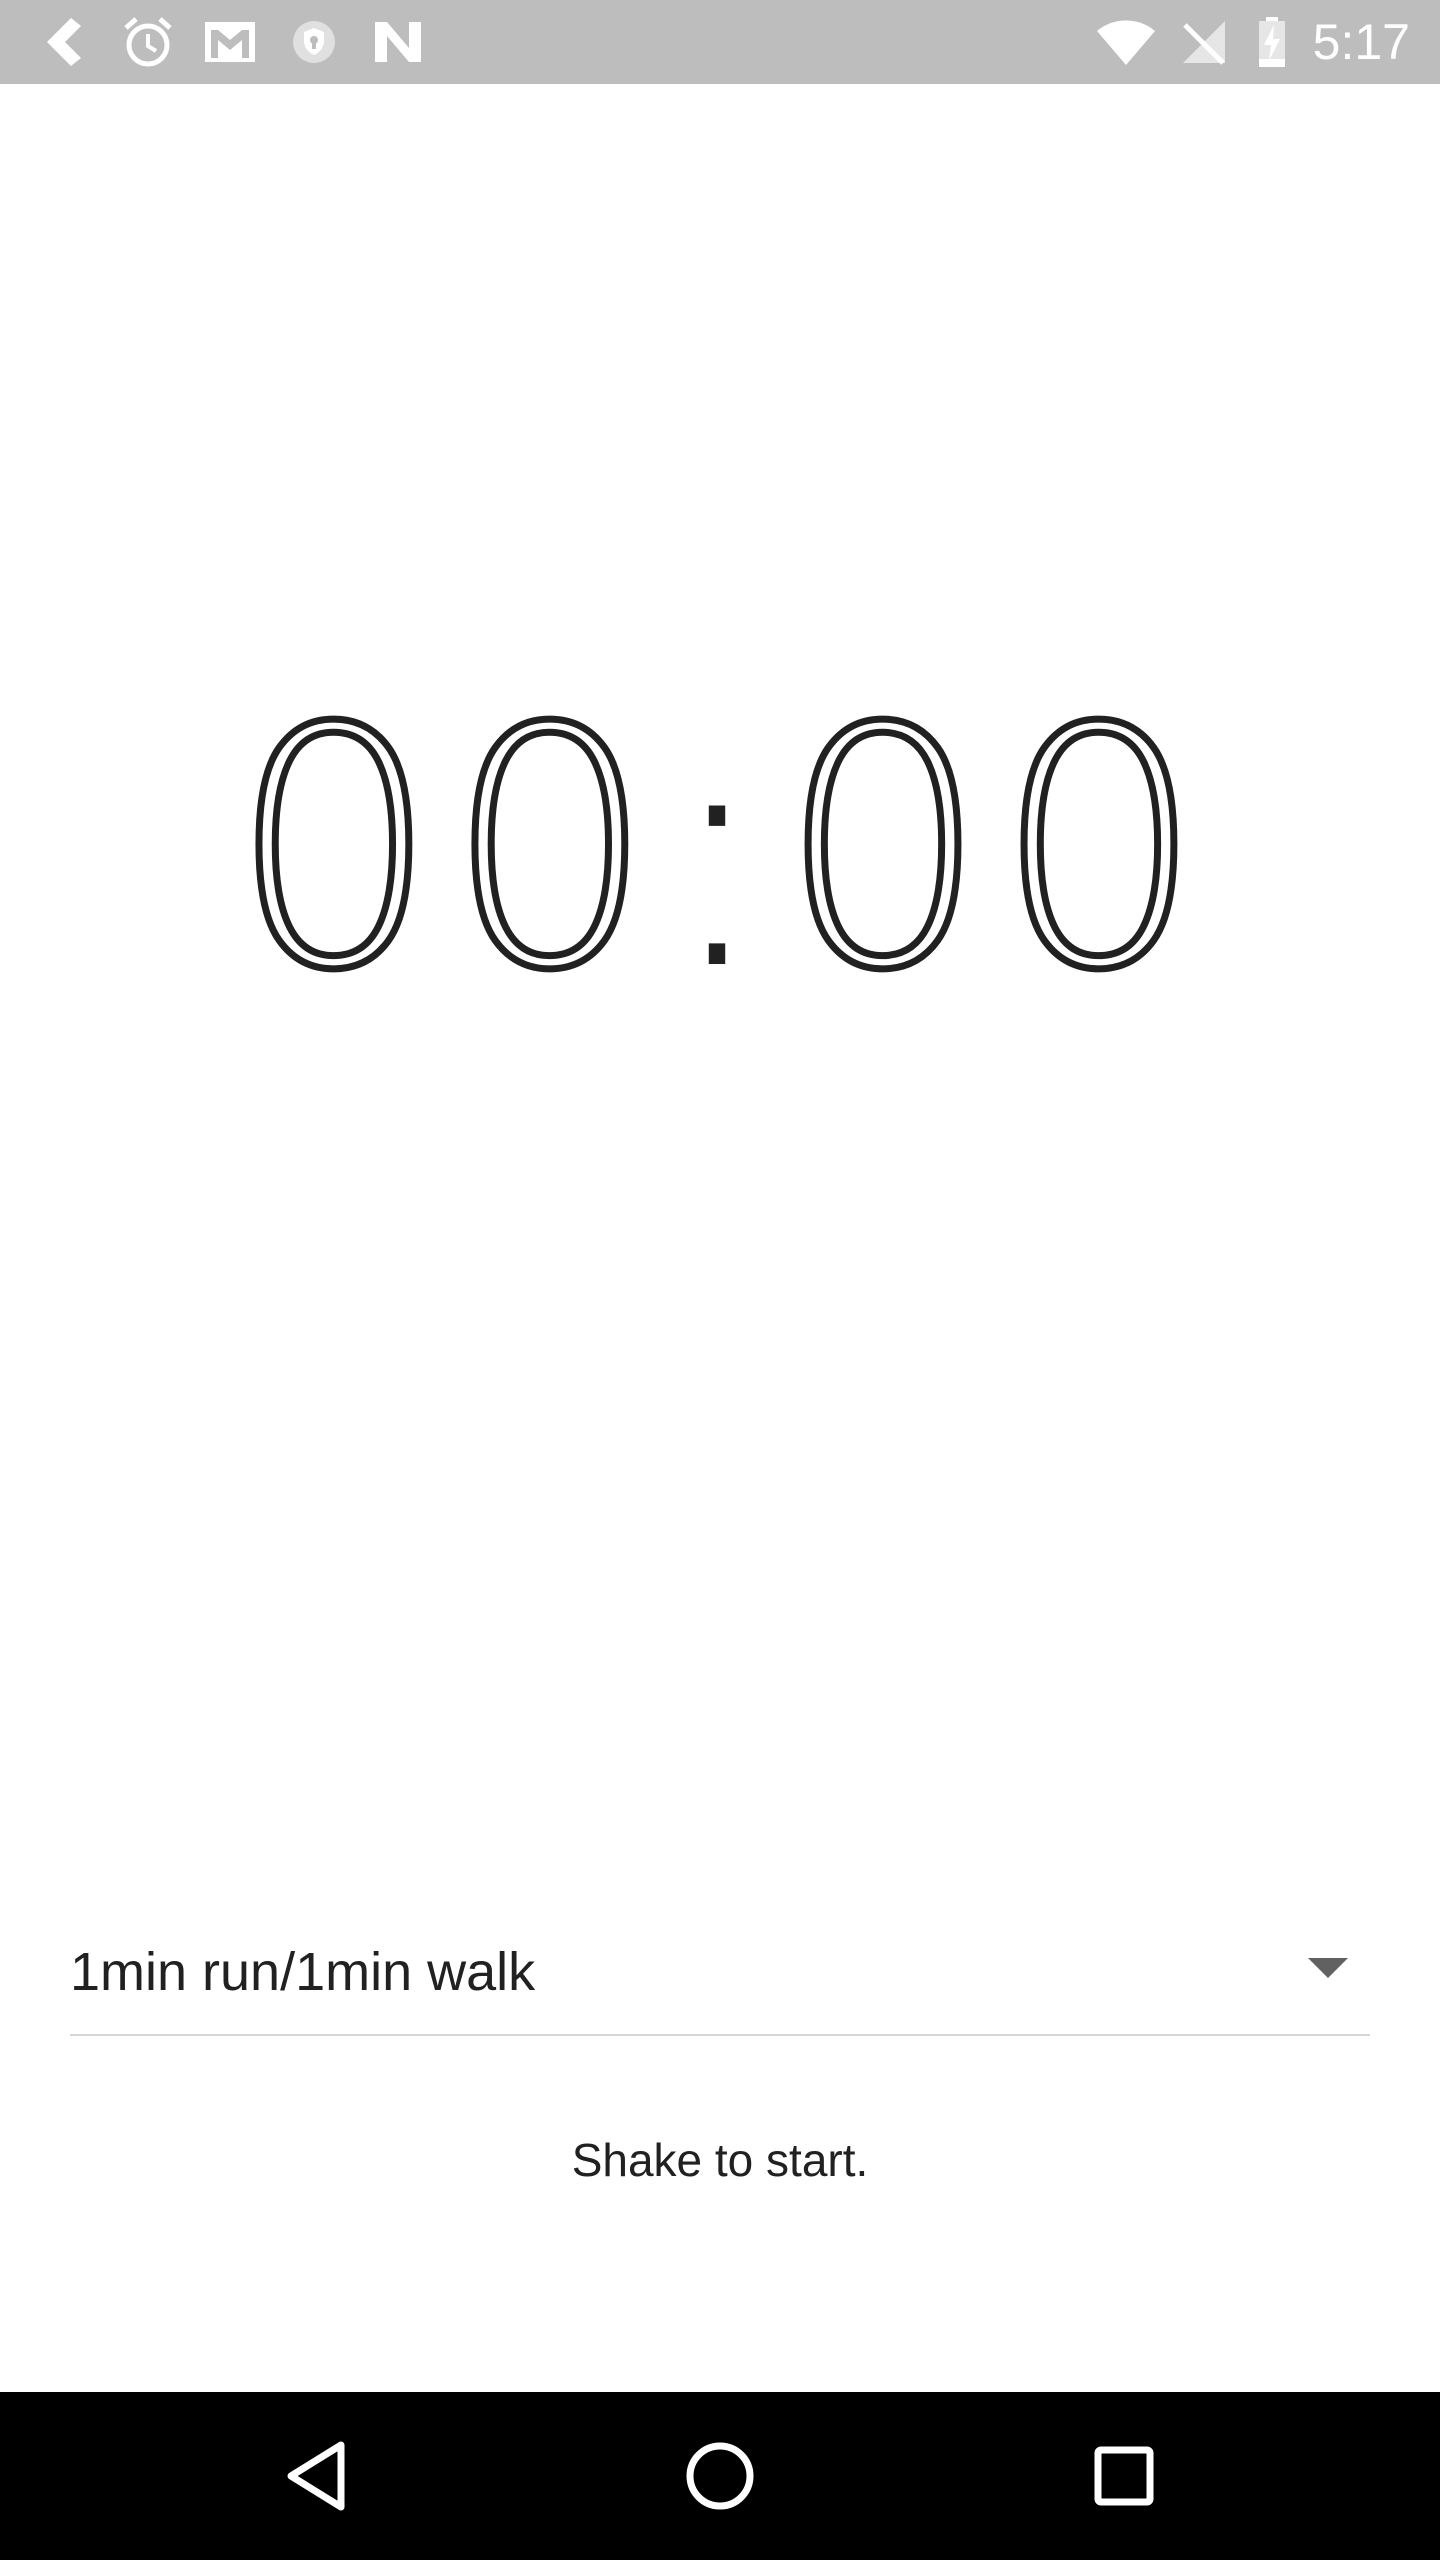 The image size is (1440, 2560). Describe the element at coordinates (66, 42) in the screenshot. I see `back-arrow-icon` at that location.